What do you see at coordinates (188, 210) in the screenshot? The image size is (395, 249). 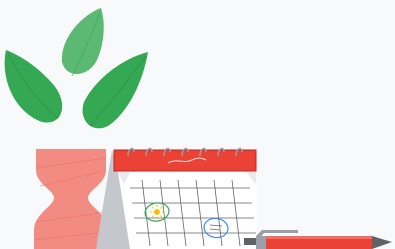 I see `calendar-page` at bounding box center [188, 210].